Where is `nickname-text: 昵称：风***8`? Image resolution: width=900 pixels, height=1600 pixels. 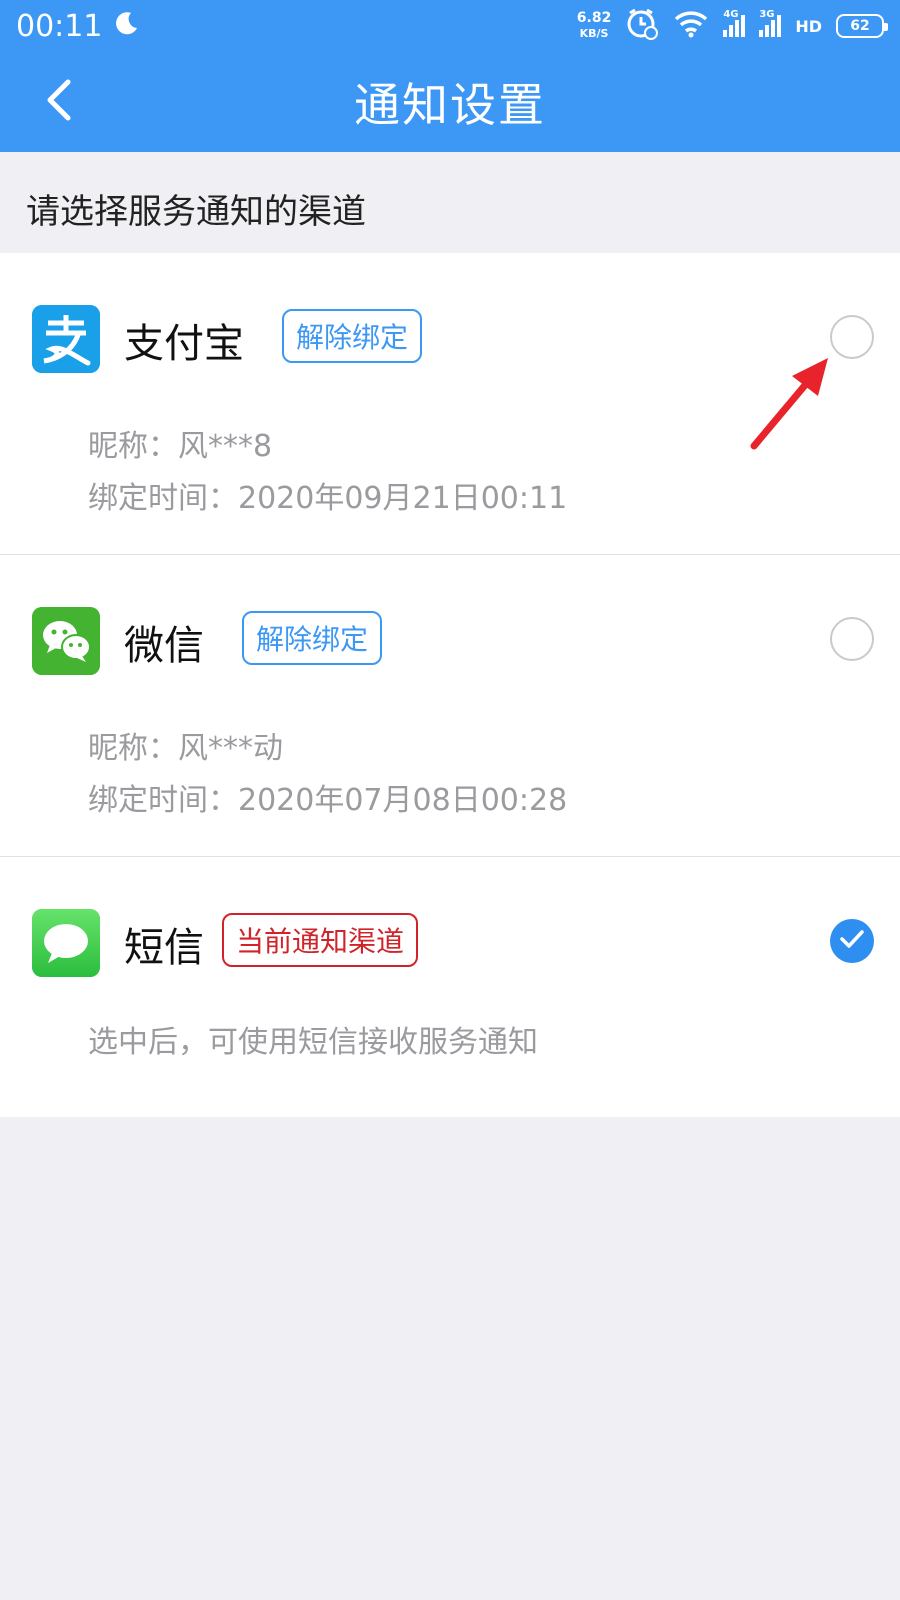 nickname-text: 昵称：风***8 is located at coordinates (180, 446).